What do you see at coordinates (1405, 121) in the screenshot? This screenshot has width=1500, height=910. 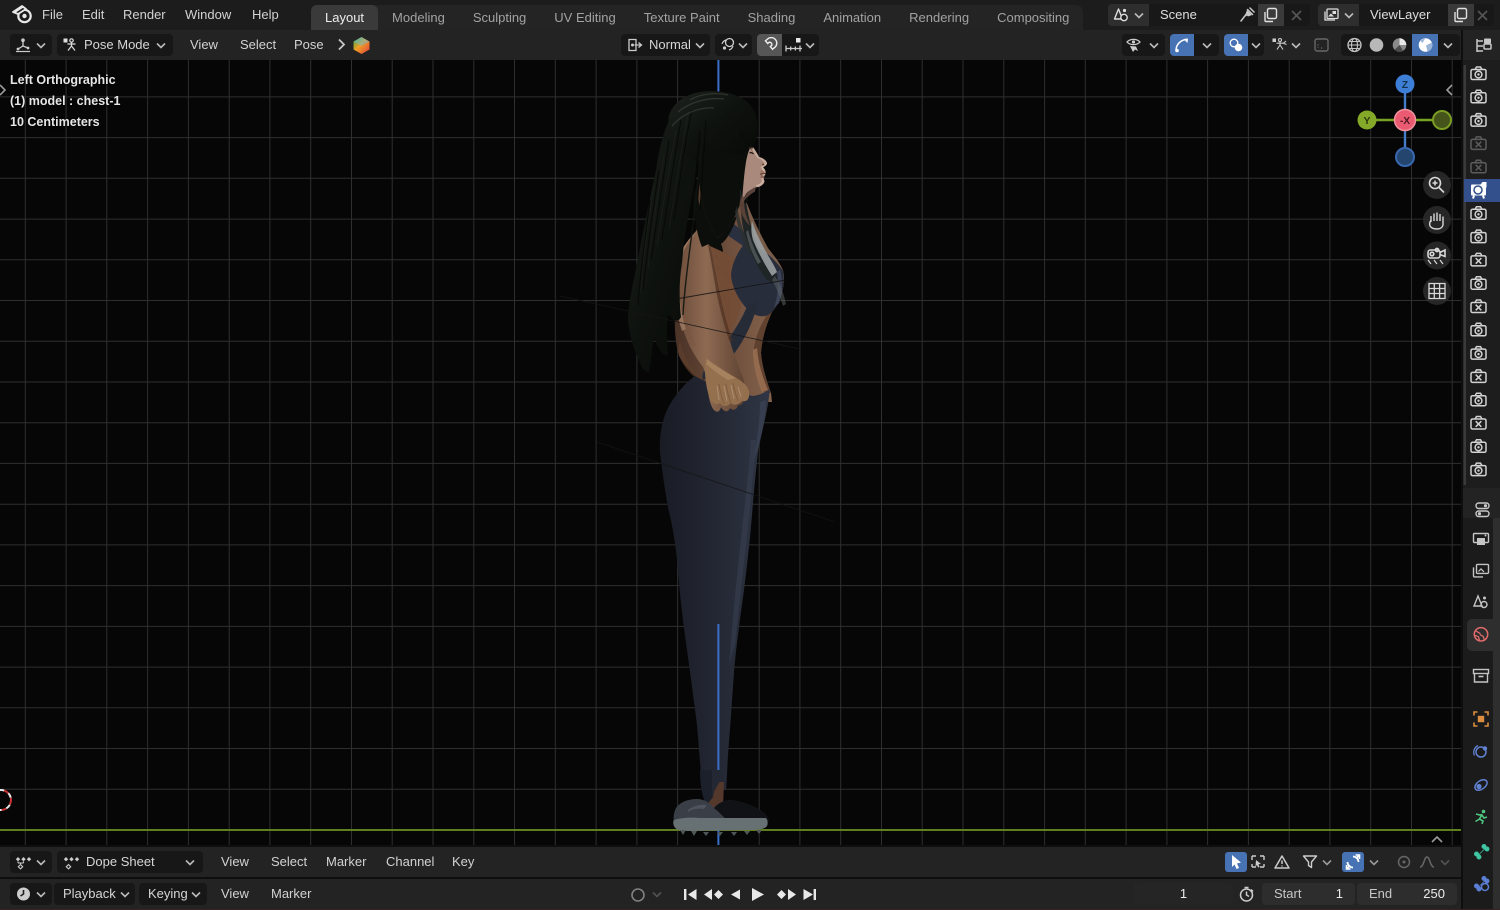 I see `svg-text: -X` at bounding box center [1405, 121].